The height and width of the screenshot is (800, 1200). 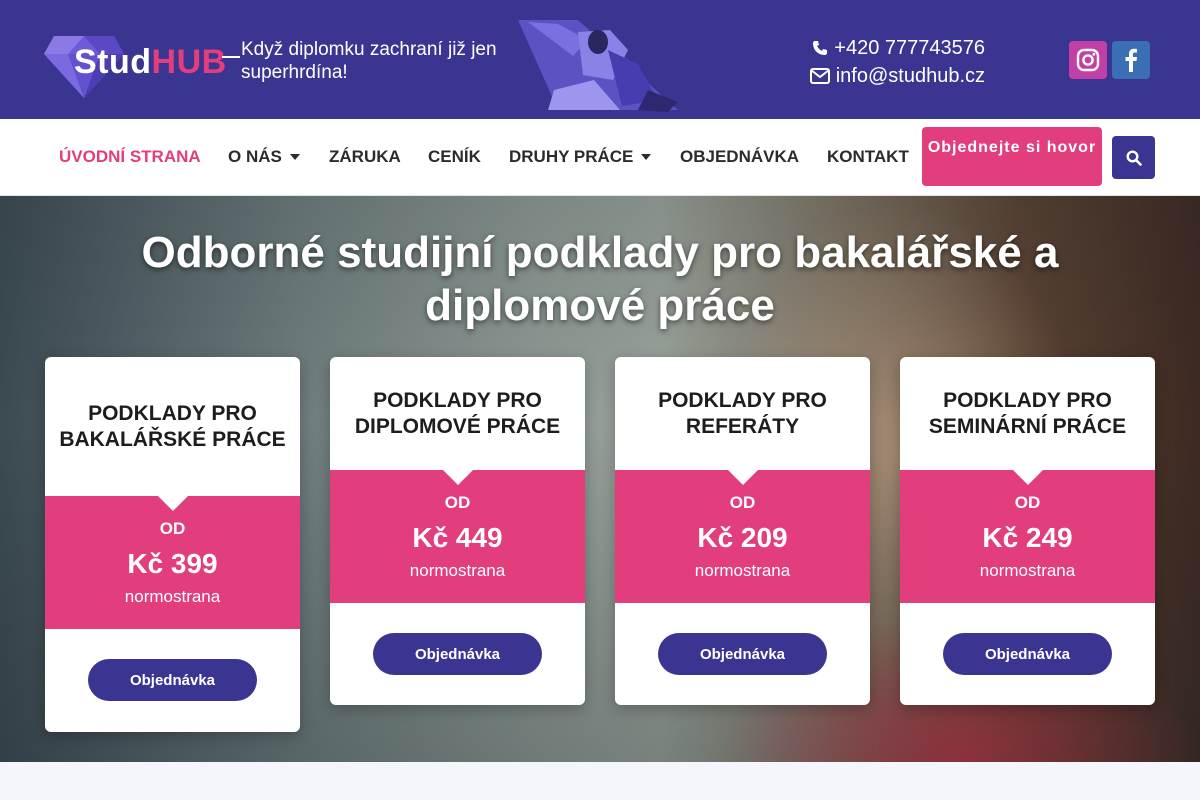 I want to click on nav-item-kontakt: KONTAKT, so click(x=868, y=157).